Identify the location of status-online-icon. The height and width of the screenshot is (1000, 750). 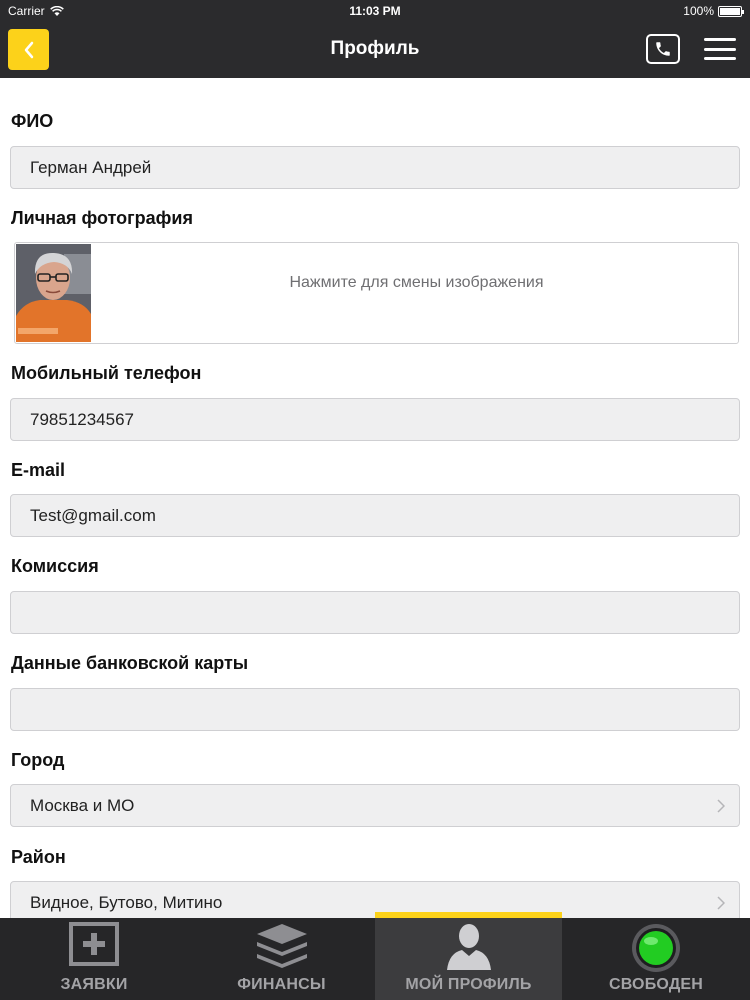
(656, 948).